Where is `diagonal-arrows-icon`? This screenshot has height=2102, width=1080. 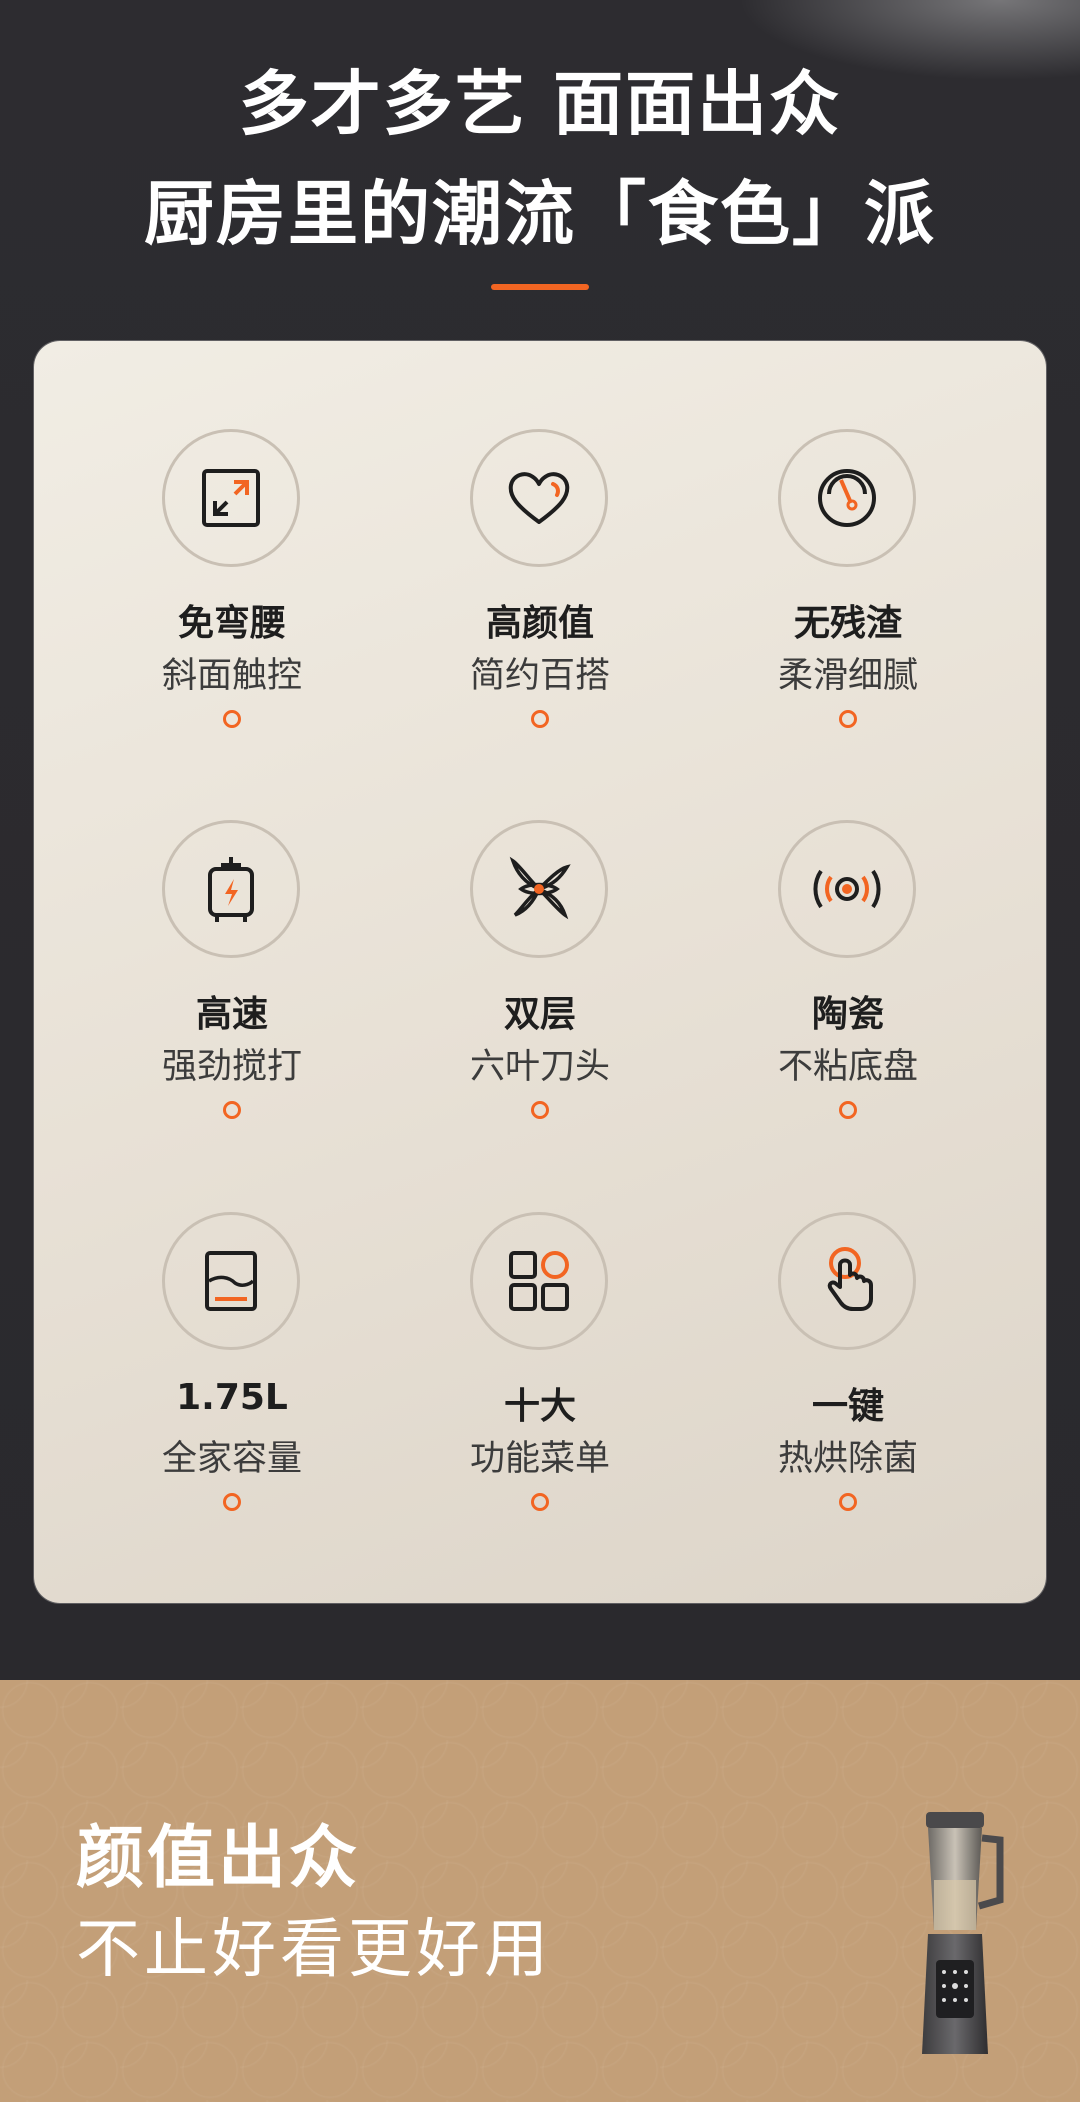 diagonal-arrows-icon is located at coordinates (231, 498).